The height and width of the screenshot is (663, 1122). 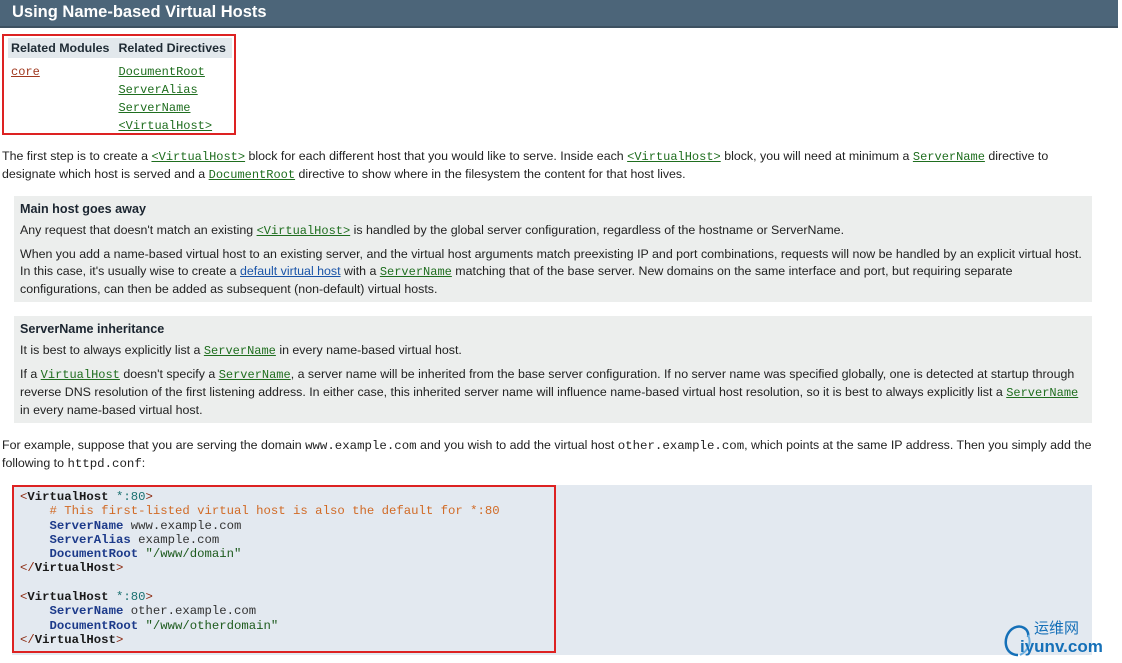 I want to click on watermark-text: 运维网, so click(x=1057, y=628).